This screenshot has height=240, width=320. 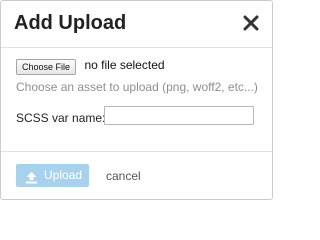 What do you see at coordinates (61, 118) in the screenshot?
I see `scss-var-label: SCSS var name:` at bounding box center [61, 118].